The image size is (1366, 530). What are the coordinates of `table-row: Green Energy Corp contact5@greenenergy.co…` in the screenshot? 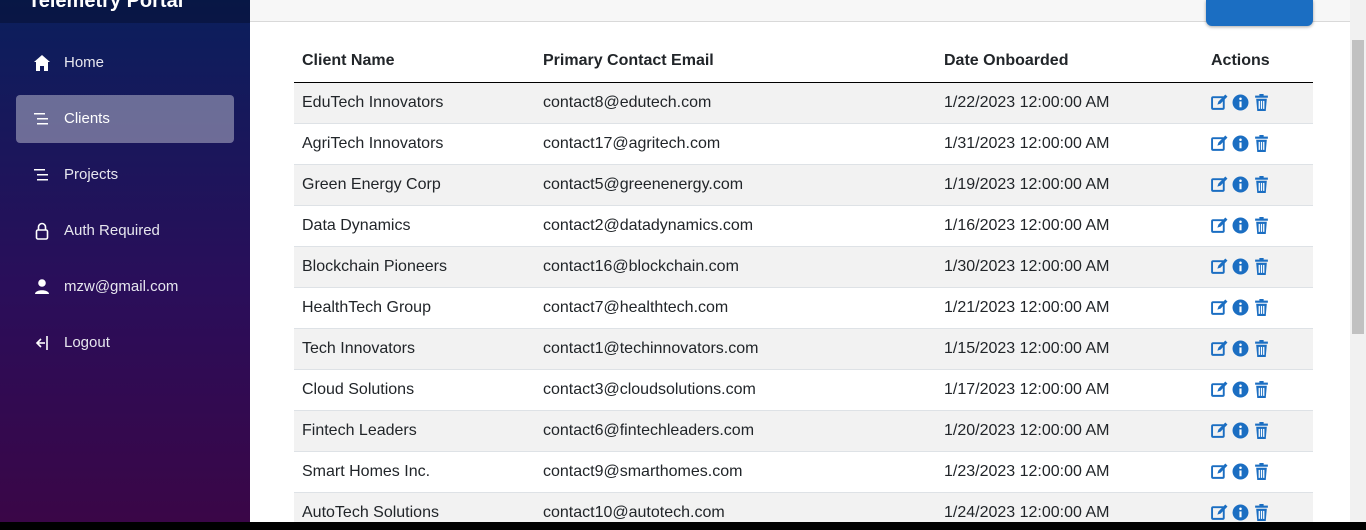 It's located at (803, 185).